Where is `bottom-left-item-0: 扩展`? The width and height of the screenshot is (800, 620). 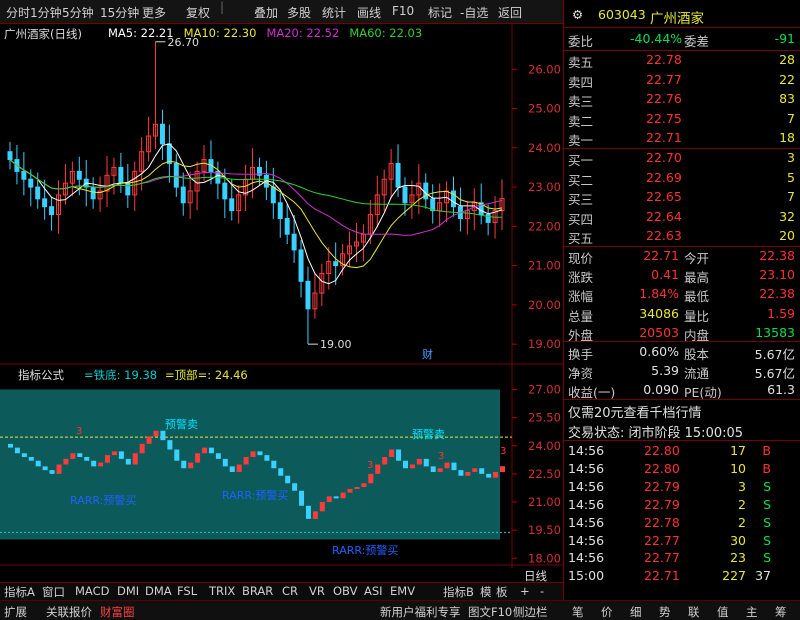 bottom-left-item-0: 扩展 is located at coordinates (15, 612).